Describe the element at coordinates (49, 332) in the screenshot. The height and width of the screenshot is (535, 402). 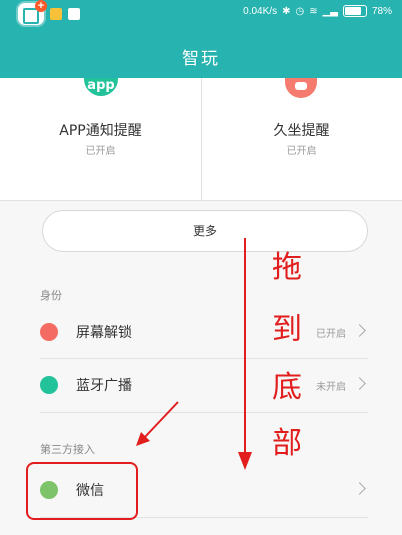
I see `lock-icon` at that location.